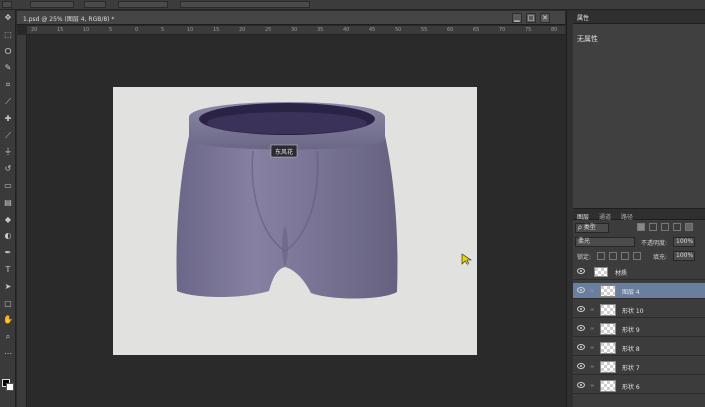 The height and width of the screenshot is (407, 705). I want to click on restore-button: □, so click(531, 18).